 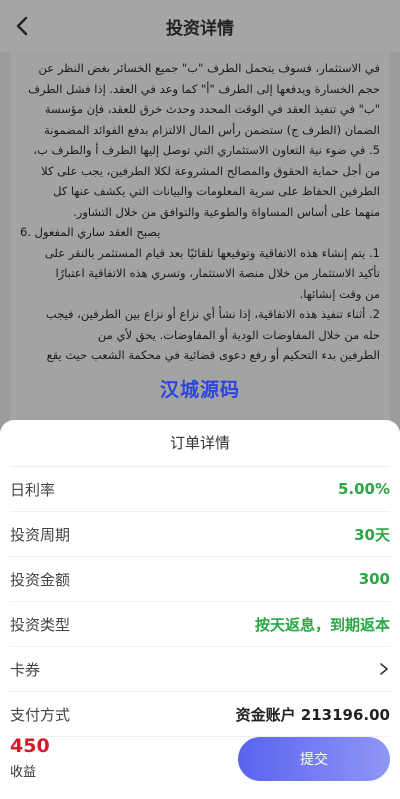 I want to click on row-daily-rate: 日利率 5.00%, so click(x=200, y=489).